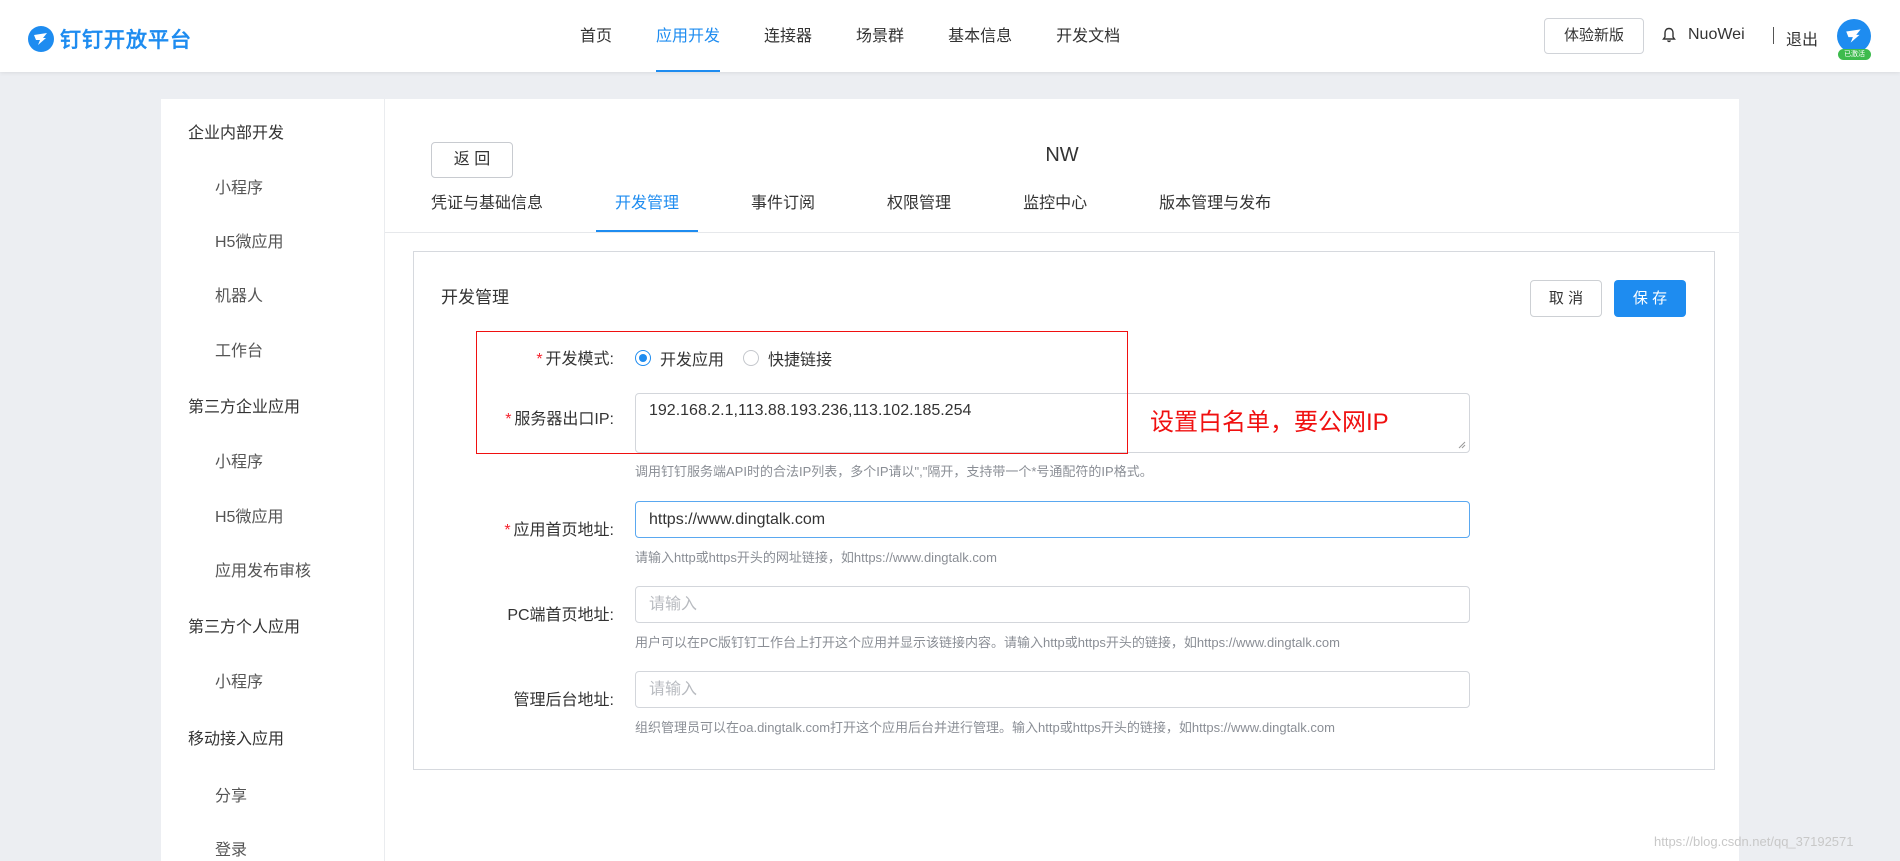  Describe the element at coordinates (126, 40) in the screenshot. I see `logo-text: 钉钉开放平台` at that location.